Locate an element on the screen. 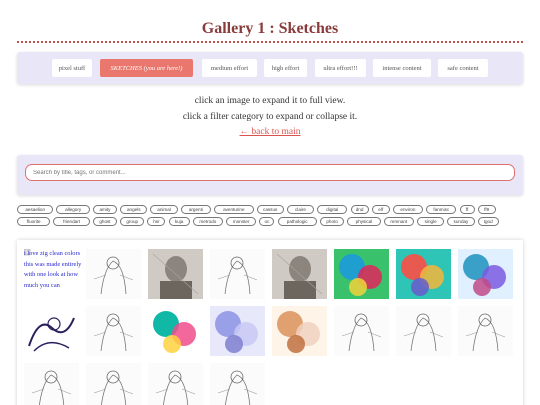 This screenshot has width=540, height=405. tag-argenti: argenti is located at coordinates (196, 209).